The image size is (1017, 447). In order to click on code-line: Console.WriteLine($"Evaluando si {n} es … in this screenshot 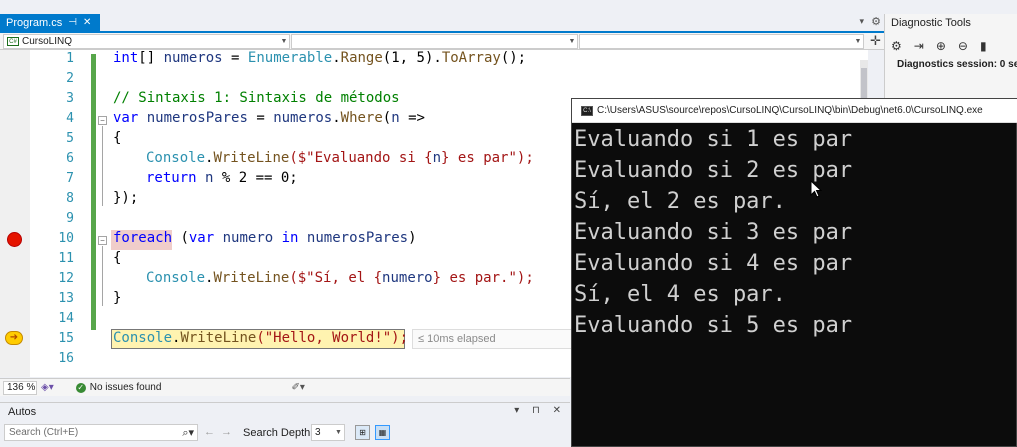, I will do `click(340, 158)`.